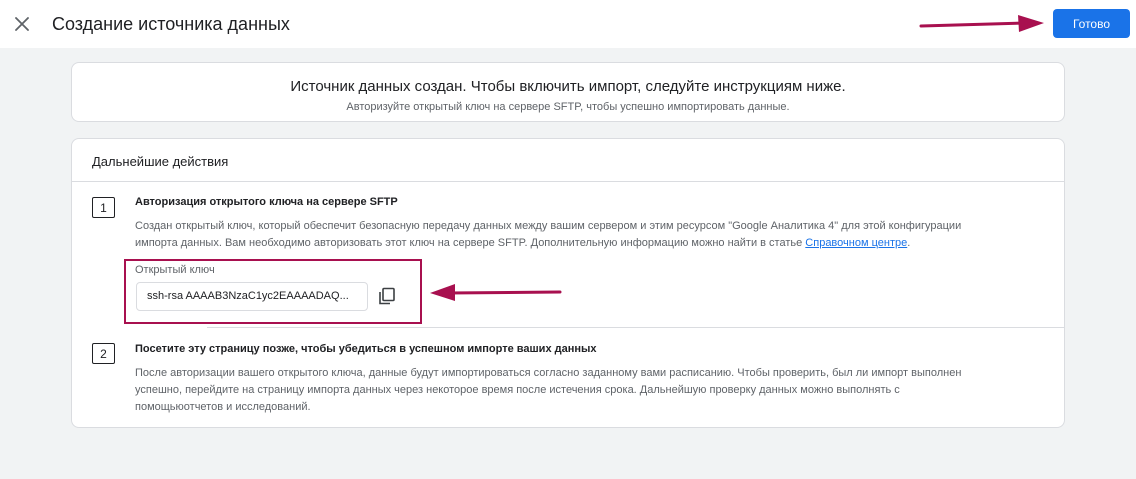 This screenshot has width=1136, height=479. Describe the element at coordinates (1091, 23) in the screenshot. I see `done-button: Готово` at that location.